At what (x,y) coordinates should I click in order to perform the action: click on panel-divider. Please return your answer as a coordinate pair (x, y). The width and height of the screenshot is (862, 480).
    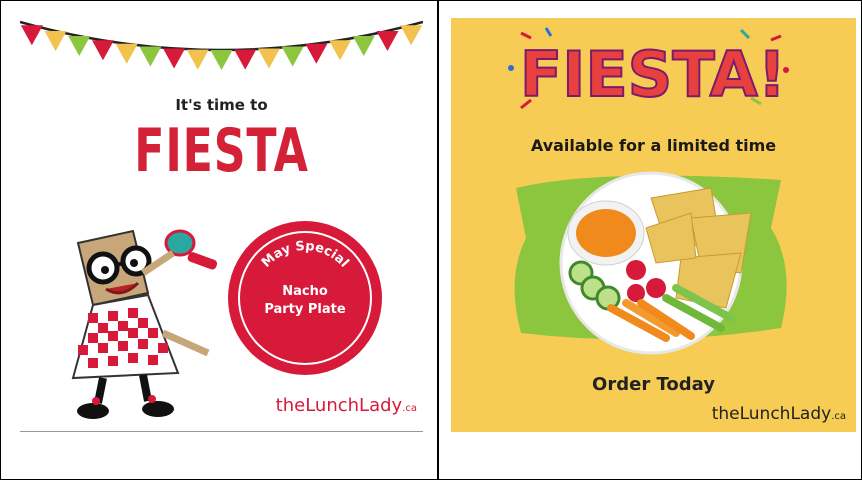
    Looking at the image, I should click on (438, 240).